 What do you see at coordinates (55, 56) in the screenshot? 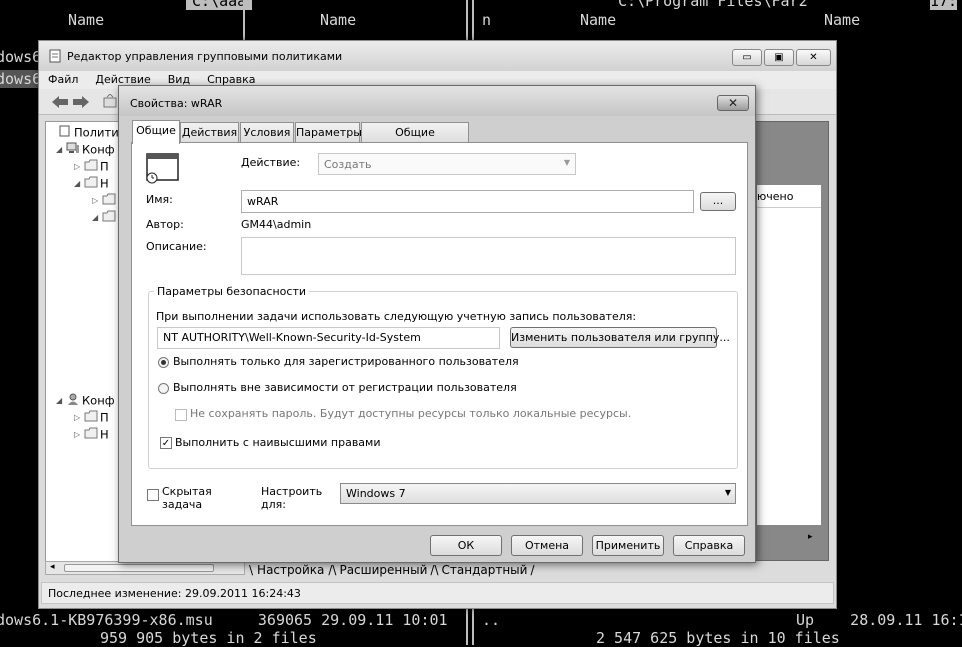
I see `policy-icon` at bounding box center [55, 56].